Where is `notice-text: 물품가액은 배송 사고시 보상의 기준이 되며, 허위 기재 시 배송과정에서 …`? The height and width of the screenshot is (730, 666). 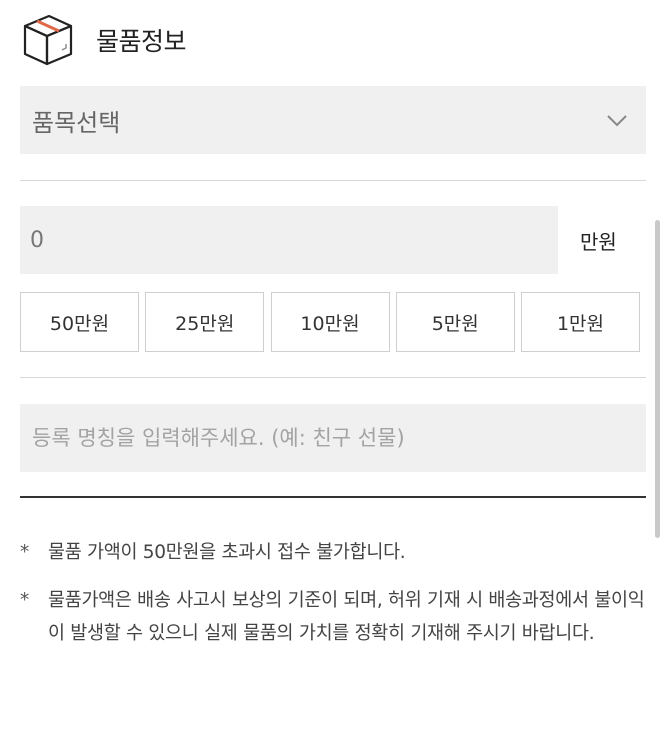
notice-text: 물품가액은 배송 사고시 보상의 기준이 되며, 허위 기재 시 배송과정에서 … is located at coordinates (346, 617).